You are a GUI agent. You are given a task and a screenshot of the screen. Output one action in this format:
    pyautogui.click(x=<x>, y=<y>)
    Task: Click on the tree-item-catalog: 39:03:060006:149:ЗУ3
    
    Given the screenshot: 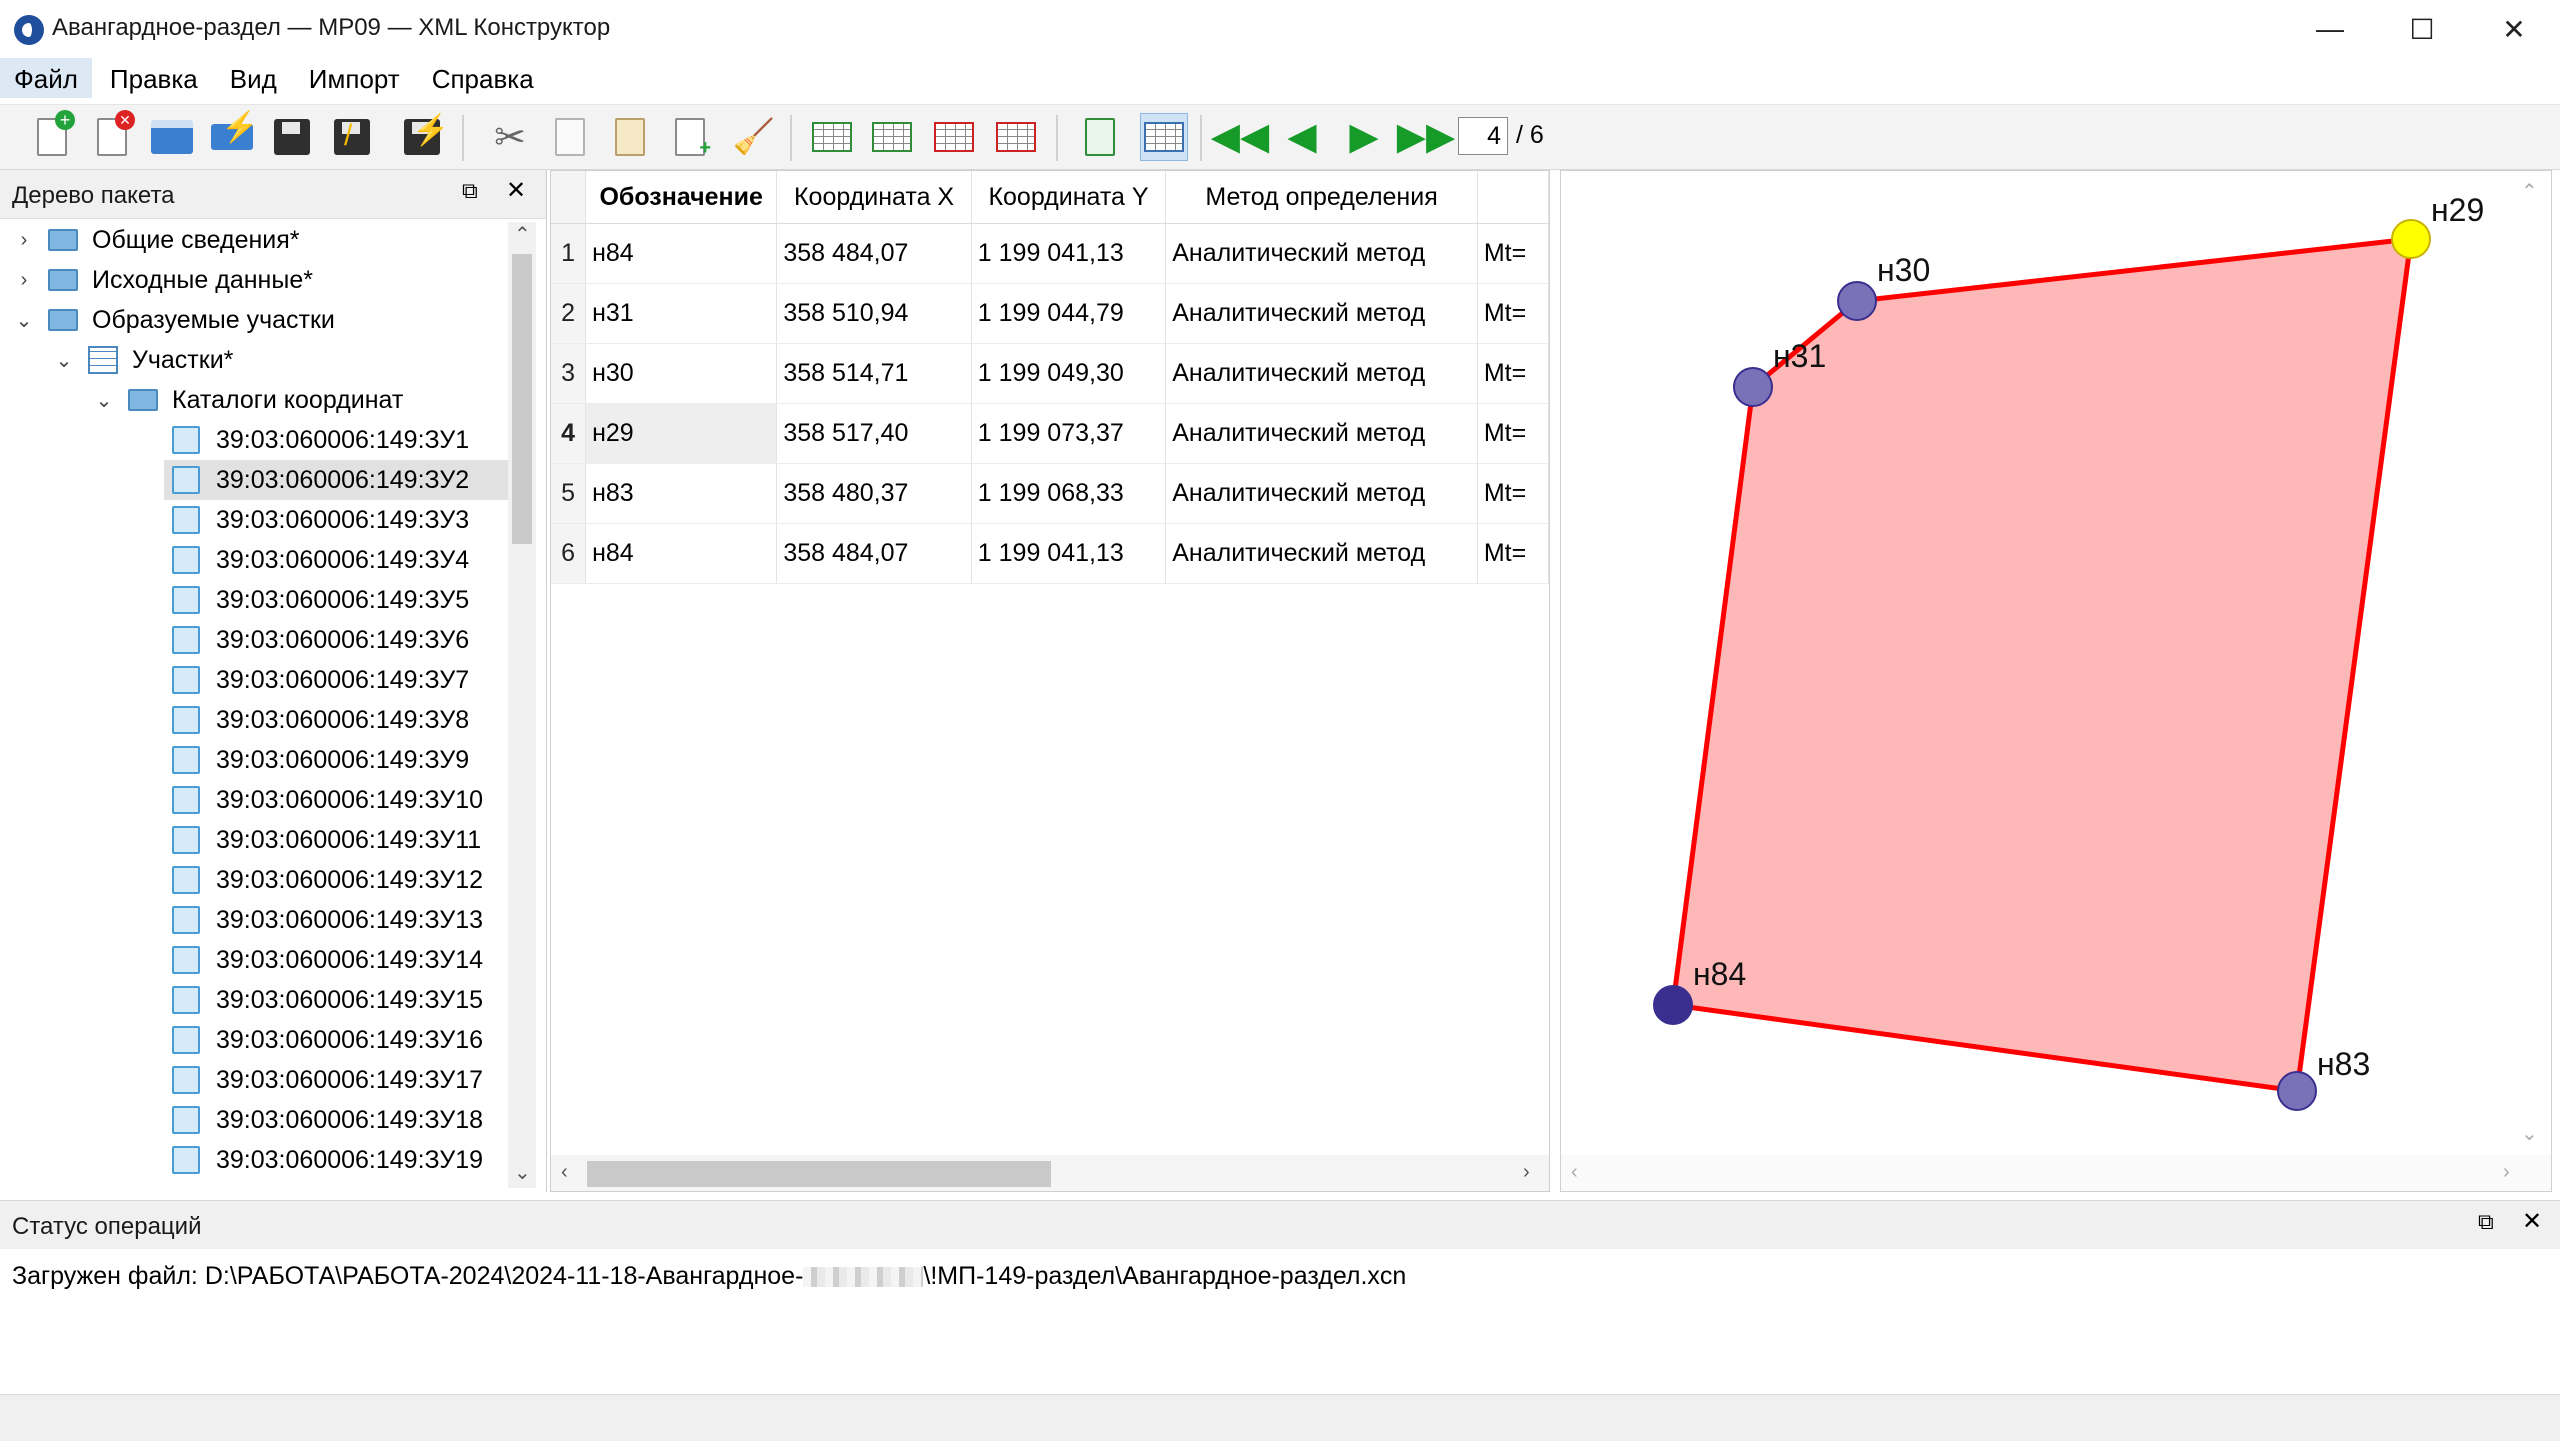 What is the action you would take?
    pyautogui.click(x=316, y=520)
    